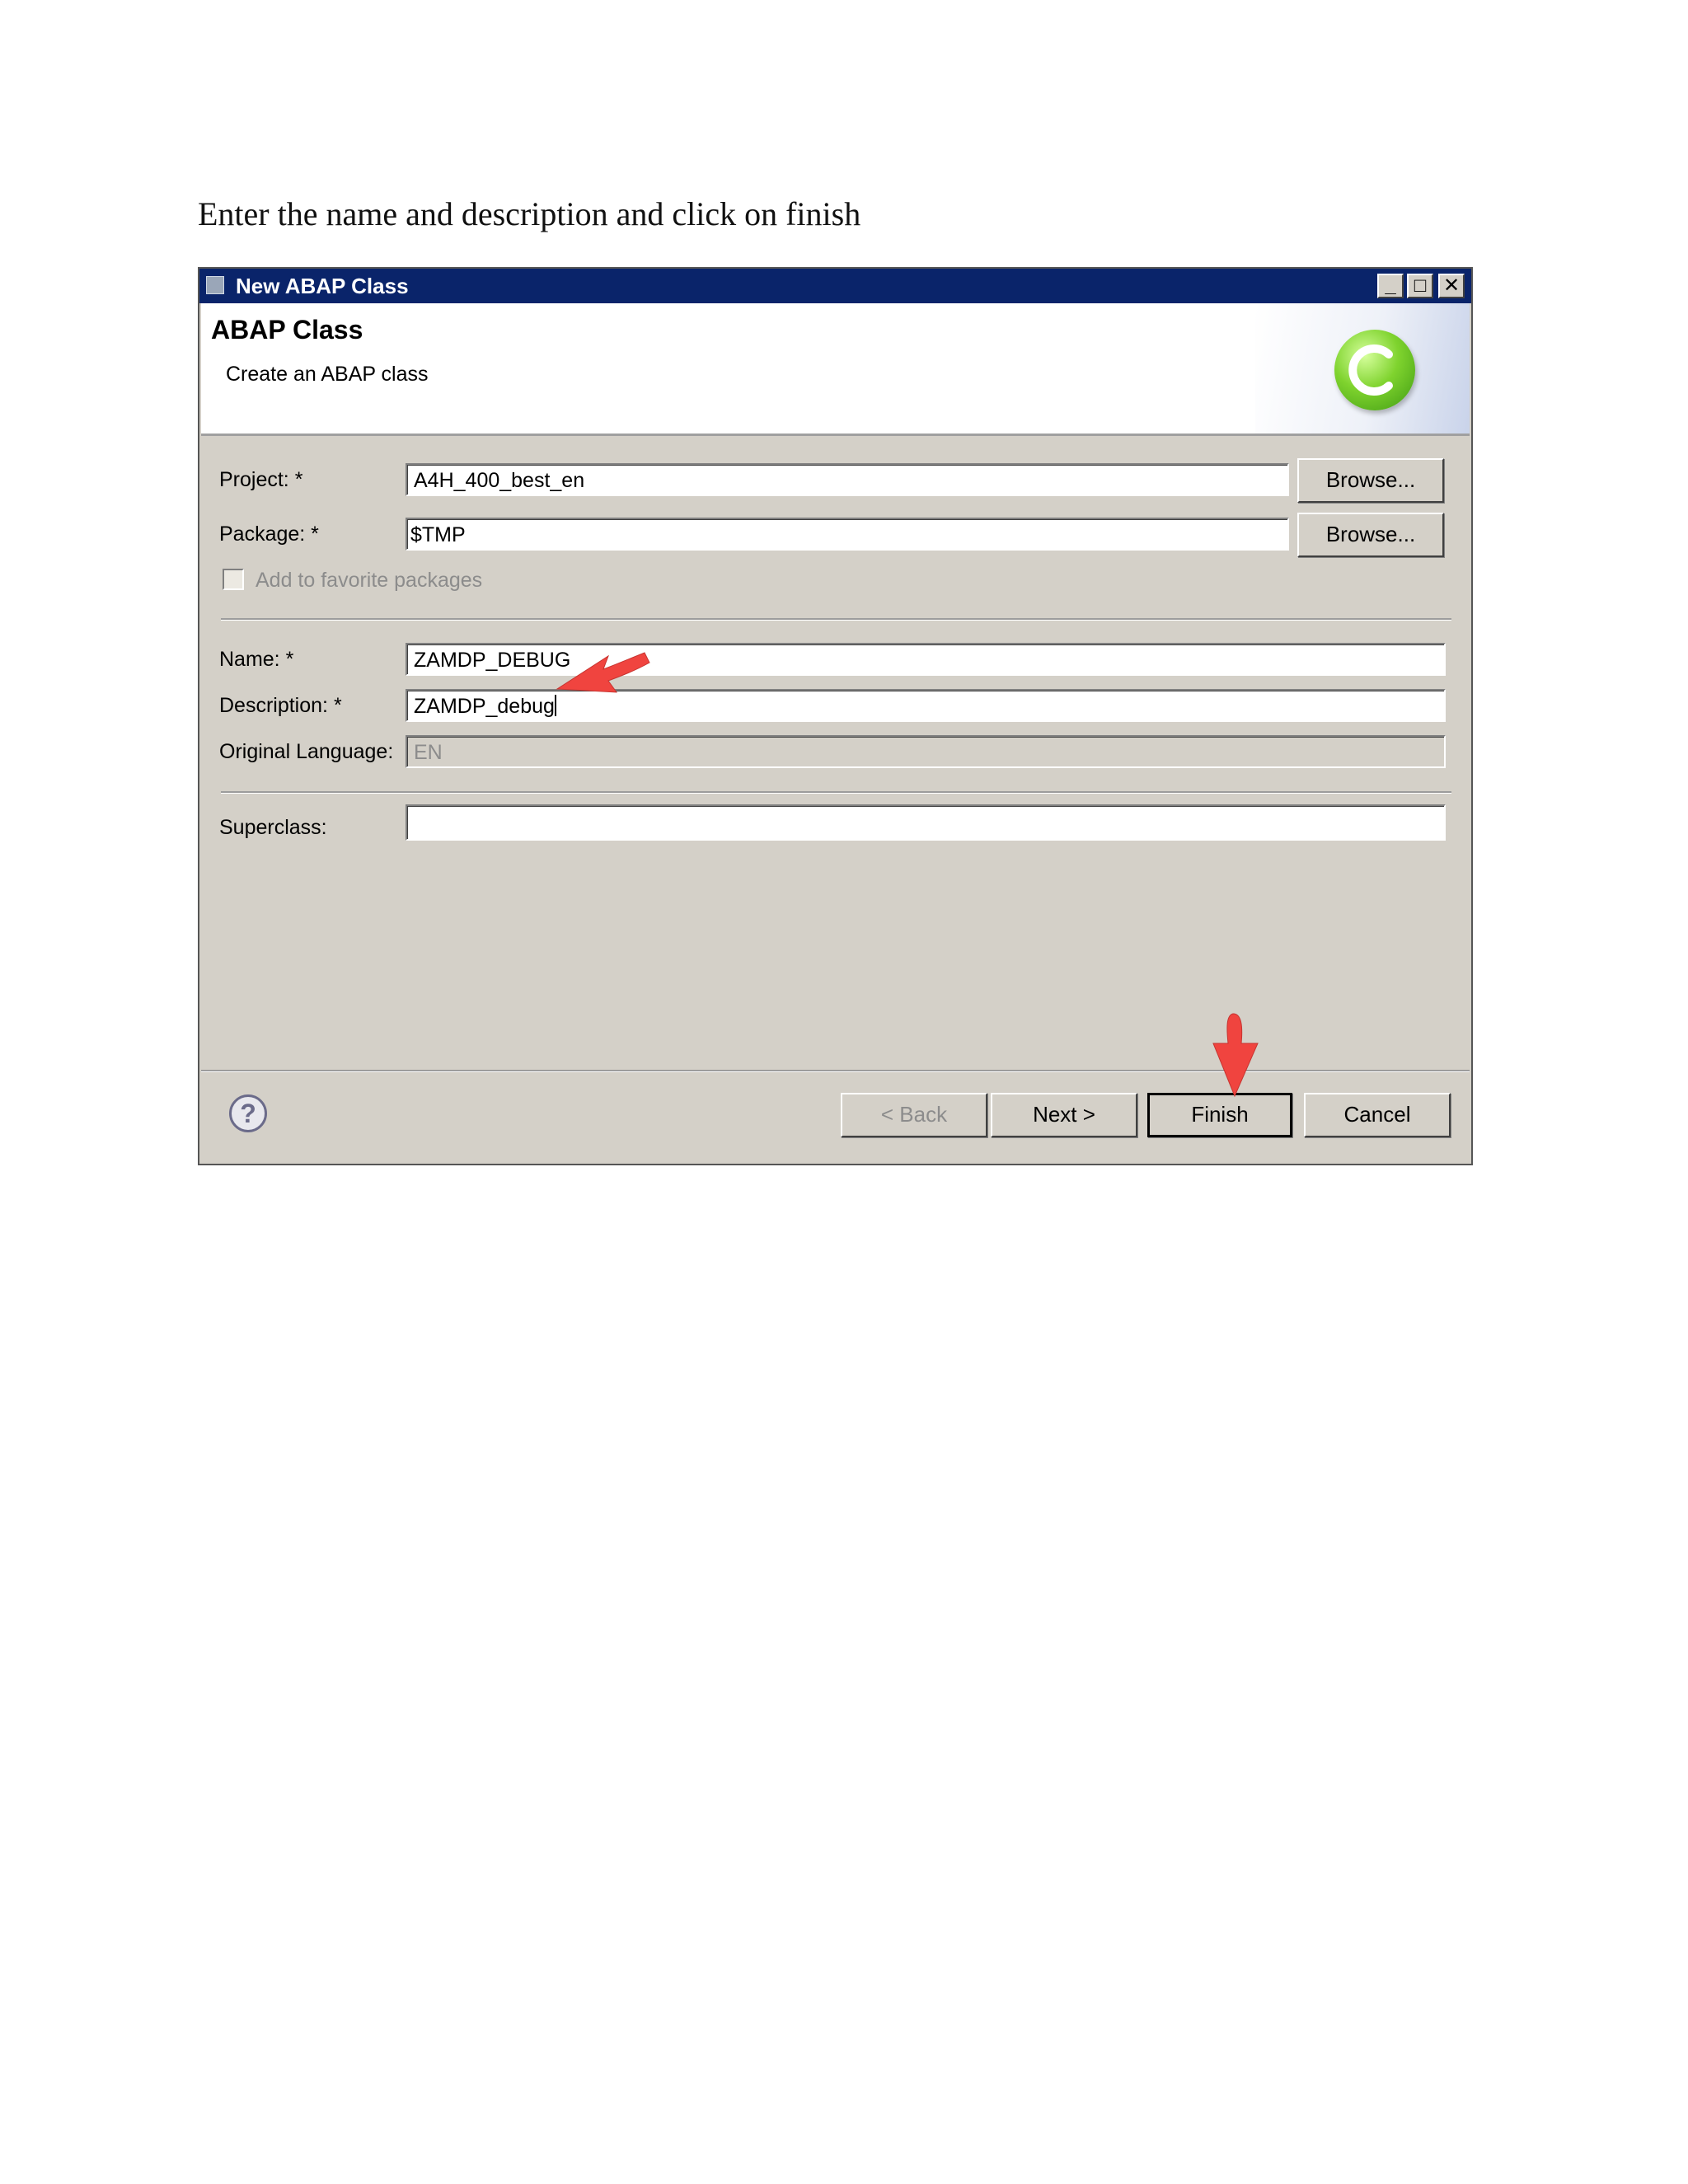  What do you see at coordinates (269, 534) in the screenshot?
I see `package-label: Package: *` at bounding box center [269, 534].